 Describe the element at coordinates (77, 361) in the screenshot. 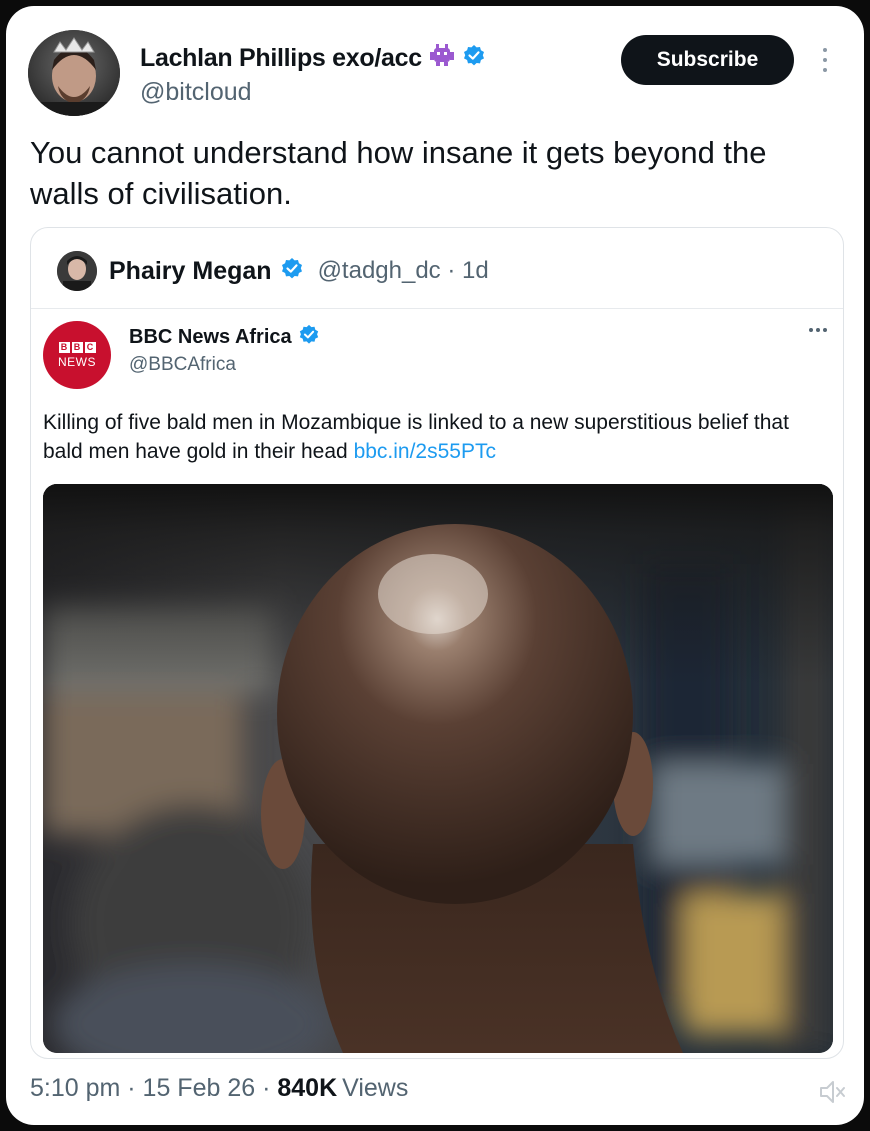

I see `bbc-logo-sub: NEWS` at that location.